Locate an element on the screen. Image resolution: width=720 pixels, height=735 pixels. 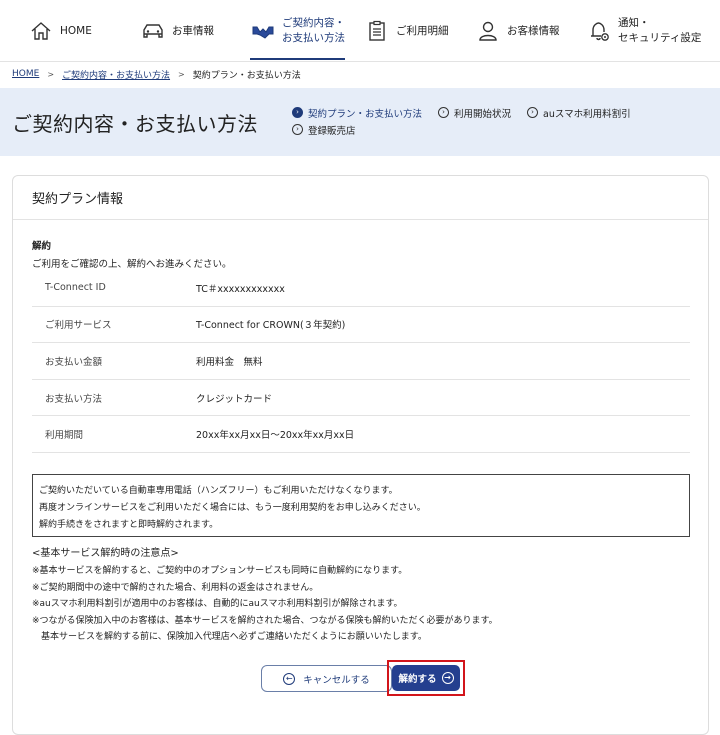
notice-line: 解約手続きをされますと即時解約されます。 is located at coordinates (129, 525).